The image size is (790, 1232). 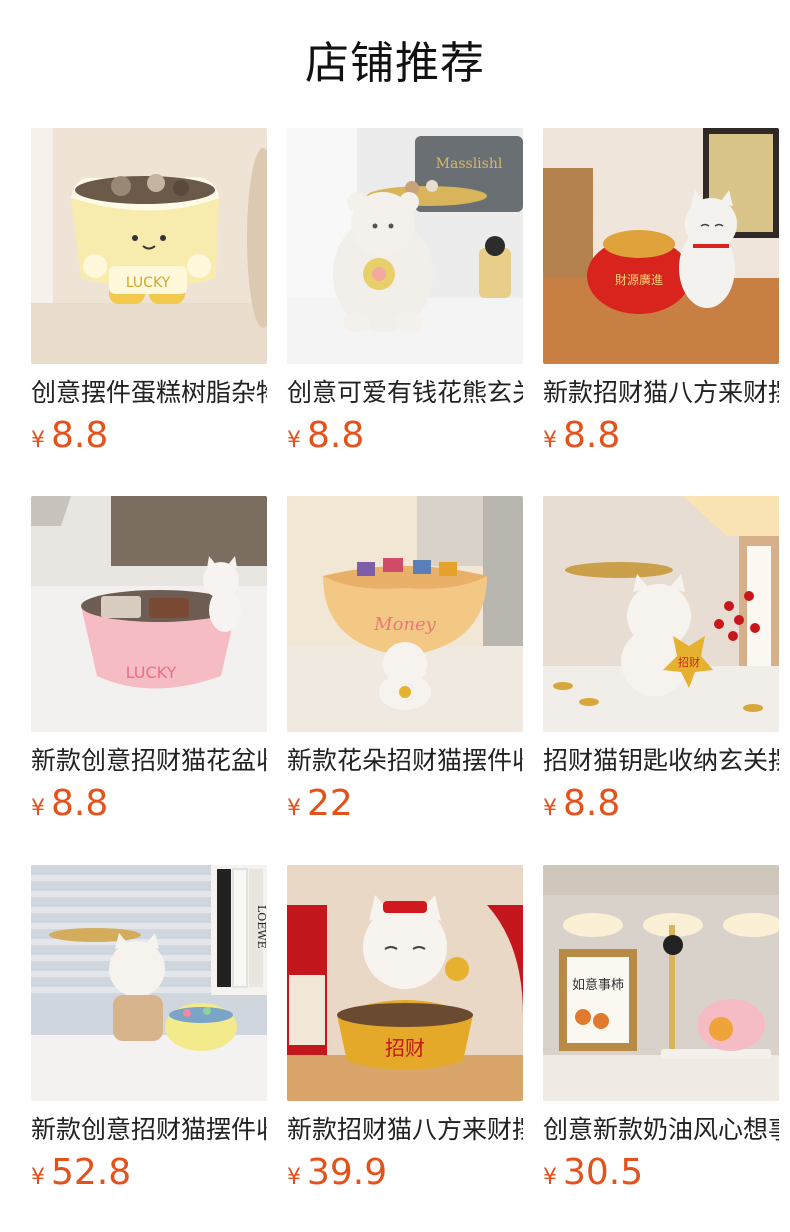 I want to click on product-card: 招财 新款招财猫八方来财摆件 ¥39.9, so click(x=405, y=1030).